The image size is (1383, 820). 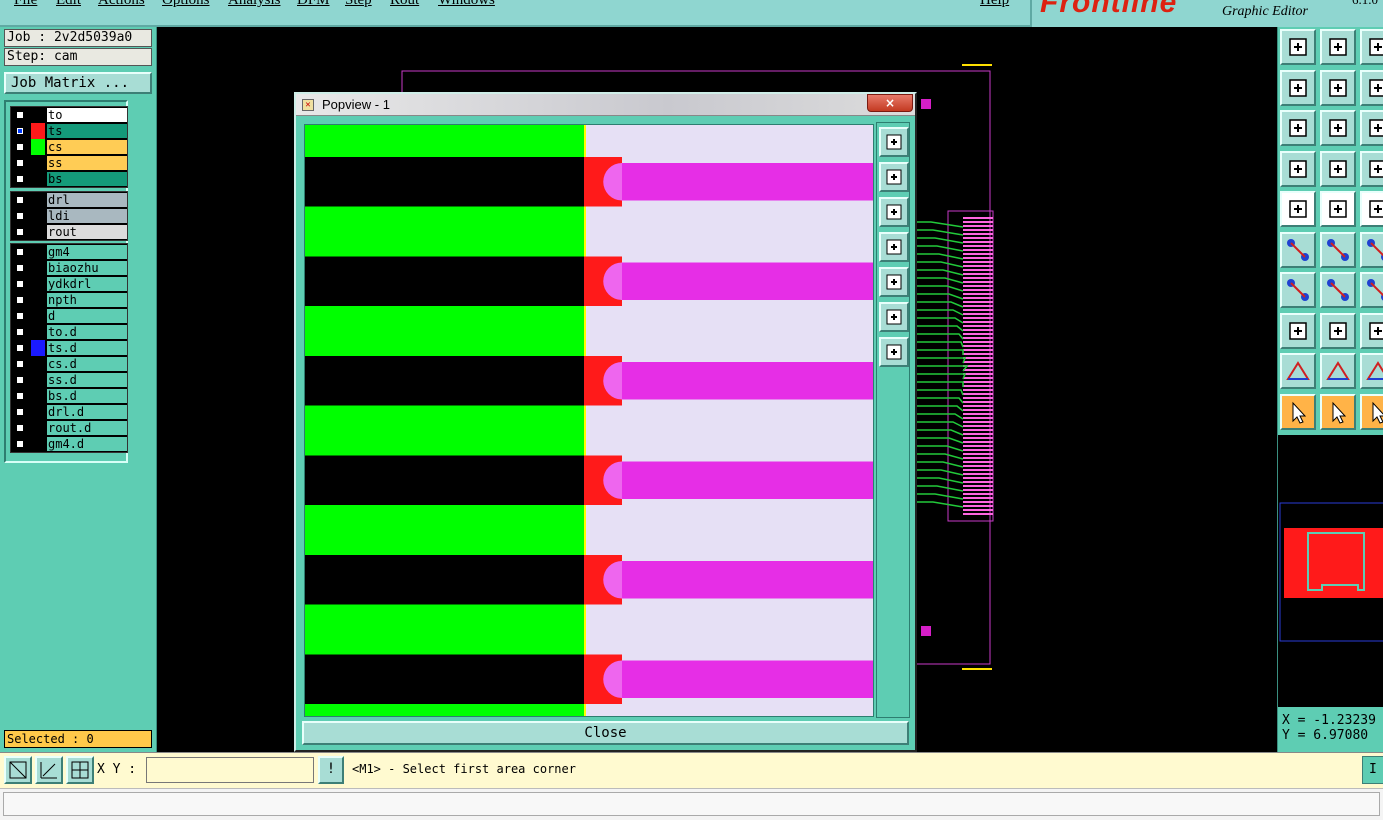 What do you see at coordinates (313, 4) in the screenshot?
I see `menu-dfm: DFM` at bounding box center [313, 4].